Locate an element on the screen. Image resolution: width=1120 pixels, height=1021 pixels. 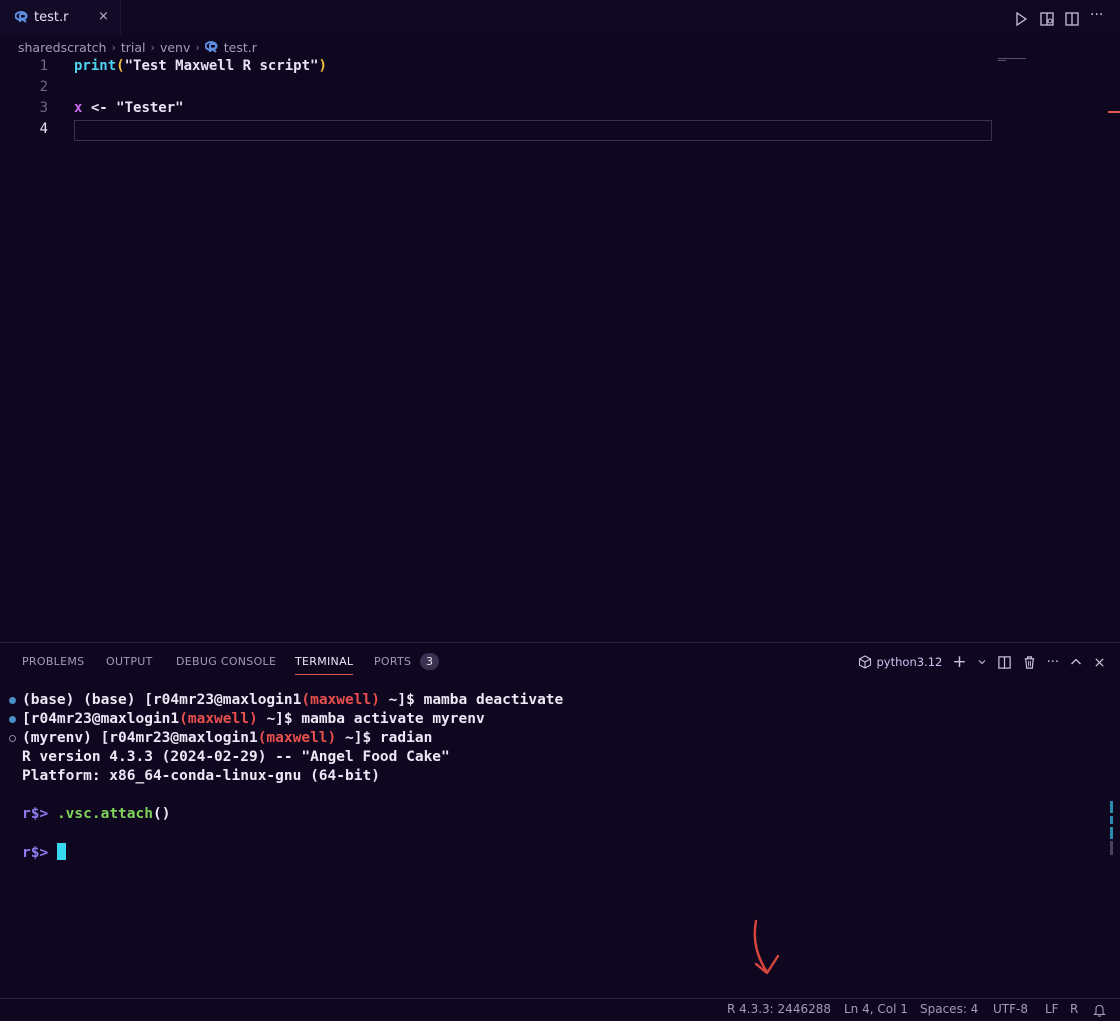
split-terminal-icon is located at coordinates (1004, 662).